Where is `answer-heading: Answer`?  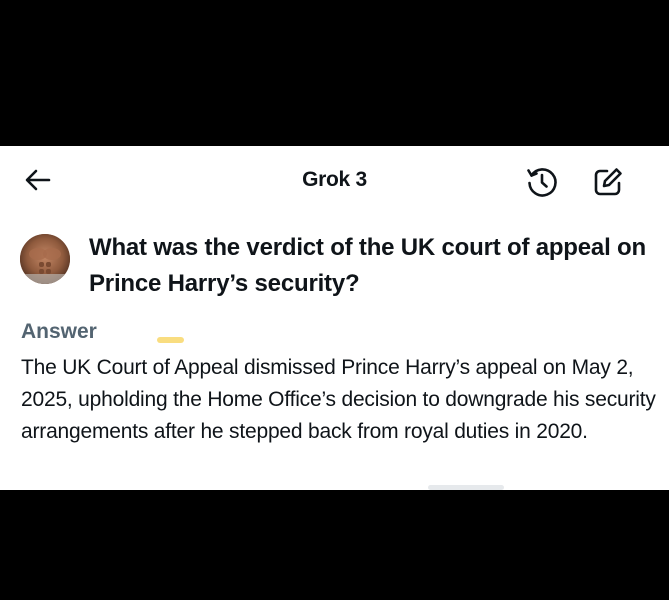
answer-heading: Answer is located at coordinates (59, 331).